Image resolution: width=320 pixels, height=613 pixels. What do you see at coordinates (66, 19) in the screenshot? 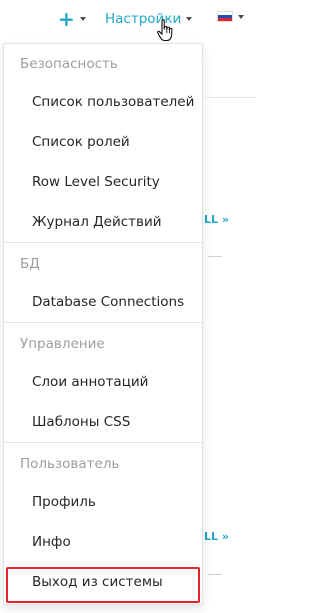
I see `plus-icon: +` at bounding box center [66, 19].